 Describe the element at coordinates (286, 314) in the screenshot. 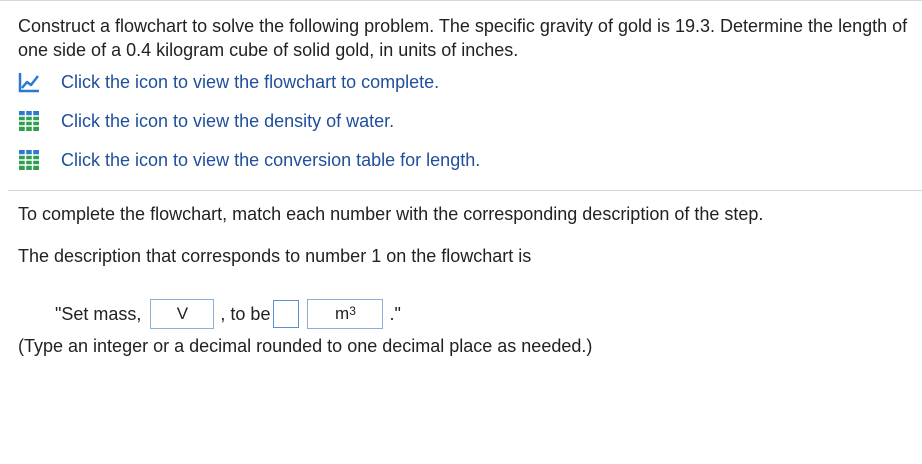

I see `value-input` at that location.